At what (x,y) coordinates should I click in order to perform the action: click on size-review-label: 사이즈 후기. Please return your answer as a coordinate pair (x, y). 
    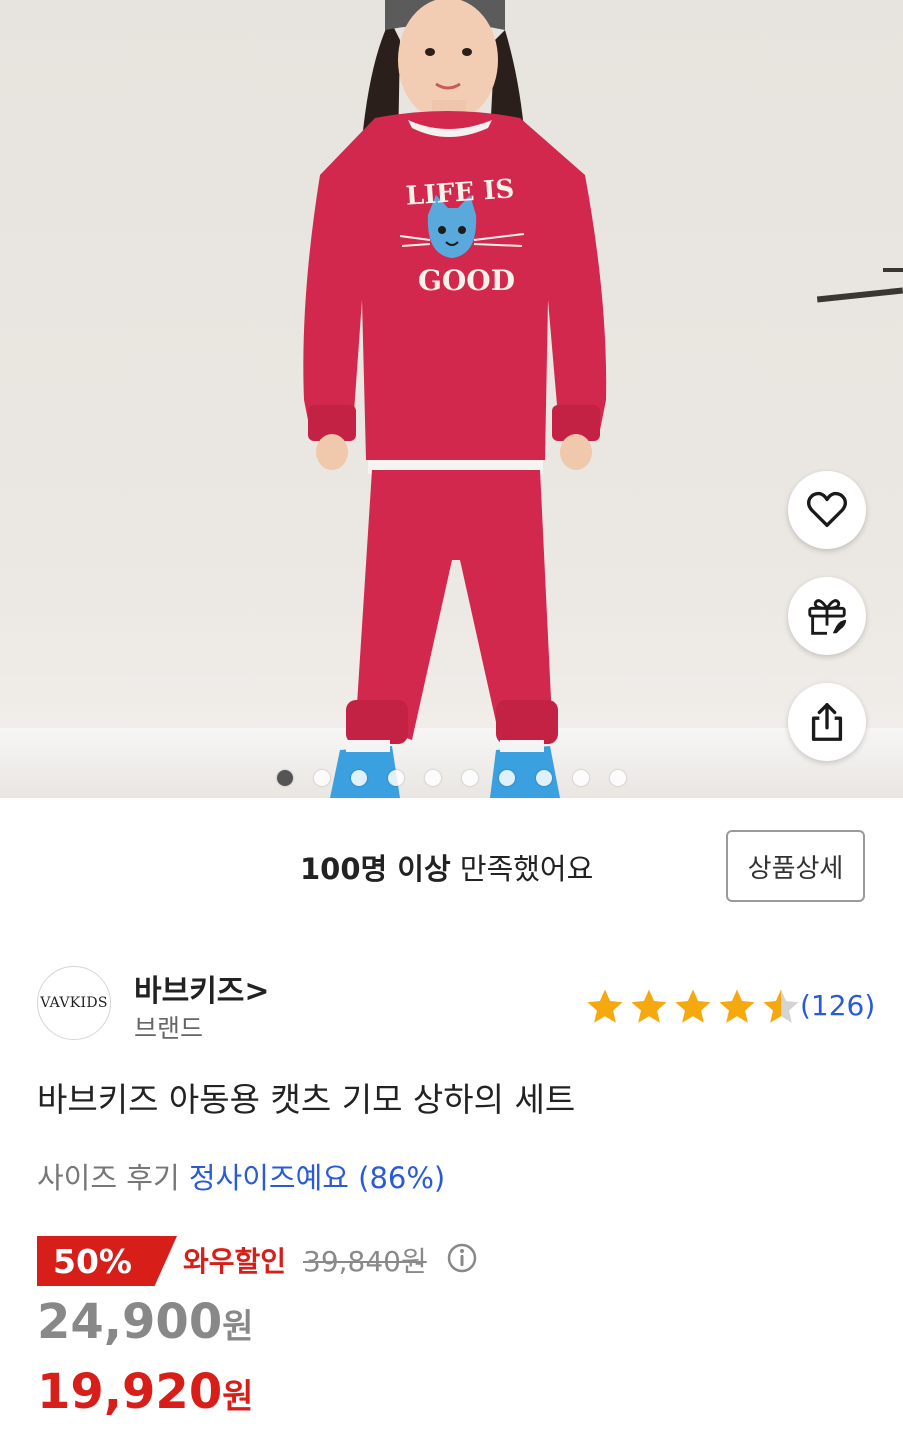
    Looking at the image, I should click on (108, 1178).